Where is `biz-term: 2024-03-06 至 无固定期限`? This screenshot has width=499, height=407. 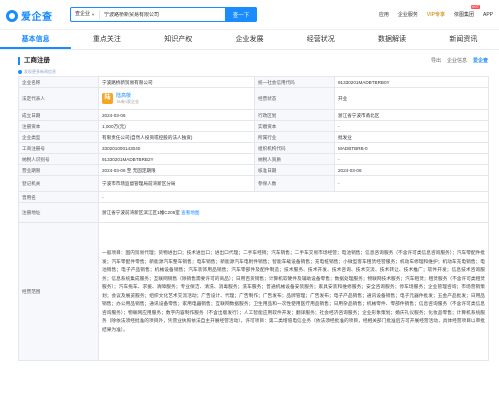 biz-term: 2024-03-06 至 无固定期限 is located at coordinates (176, 170).